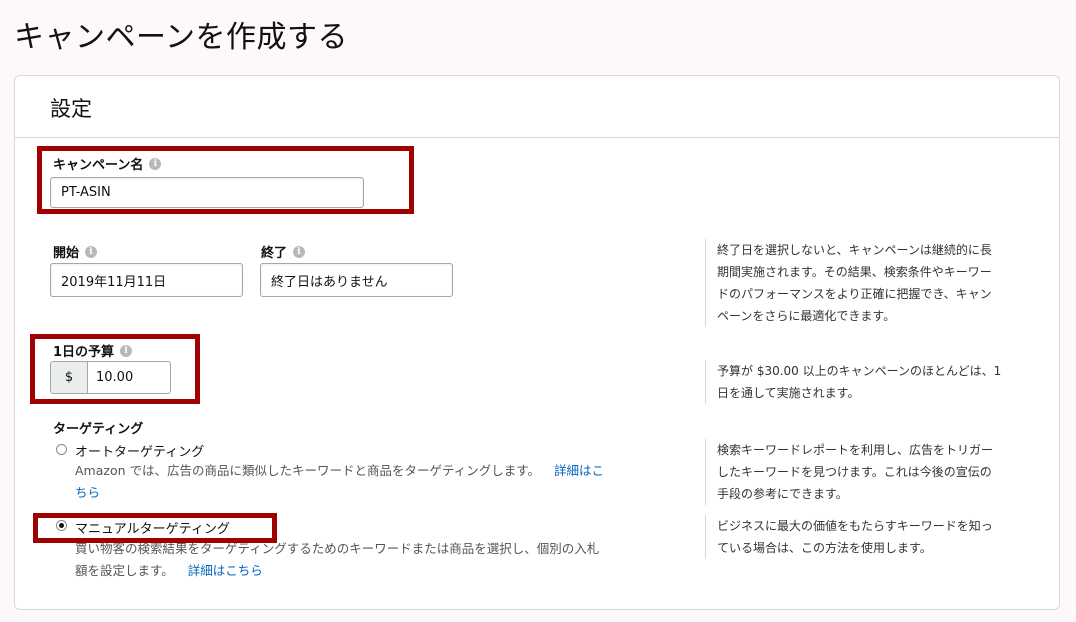 The width and height of the screenshot is (1076, 622). I want to click on manual-targeting-label: マニュアルターゲティング, so click(152, 527).